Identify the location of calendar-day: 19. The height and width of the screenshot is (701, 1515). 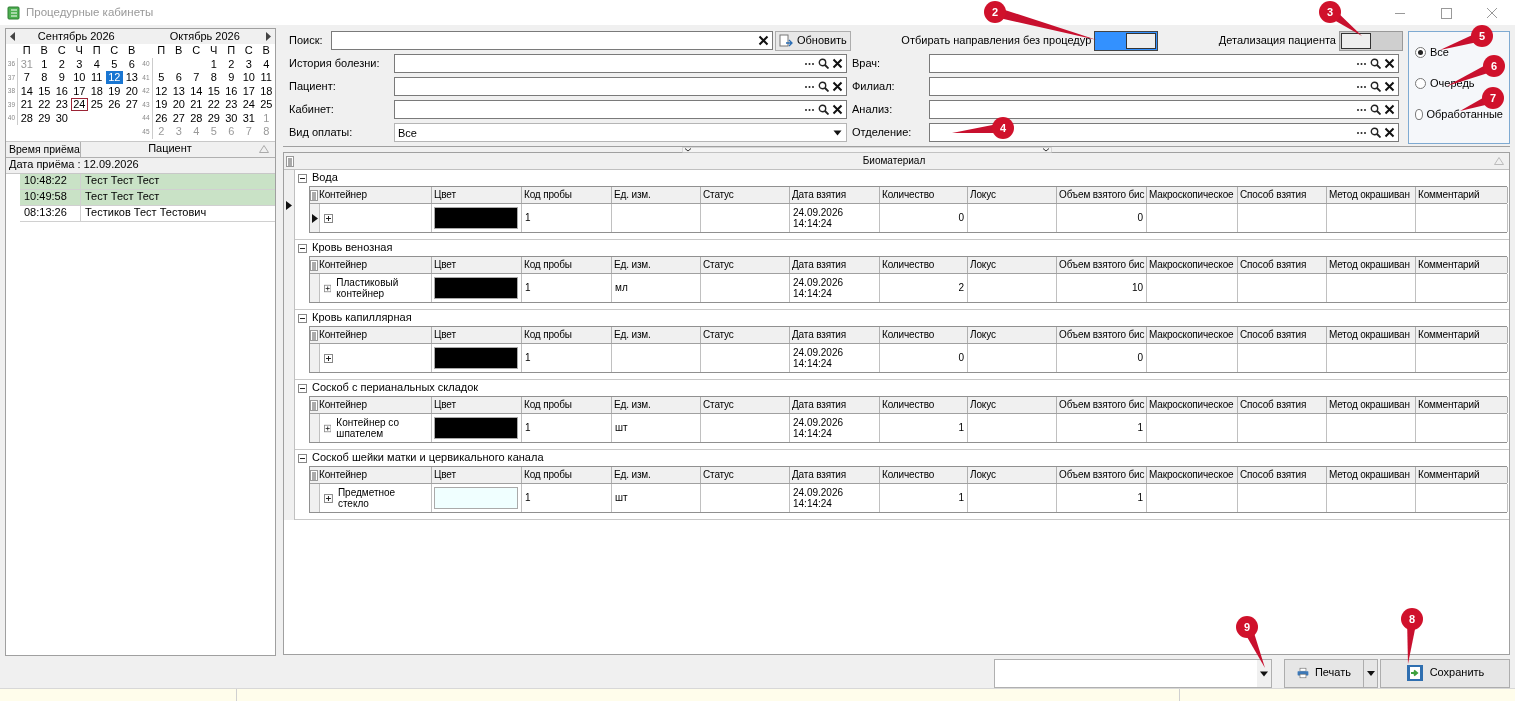
(114, 91).